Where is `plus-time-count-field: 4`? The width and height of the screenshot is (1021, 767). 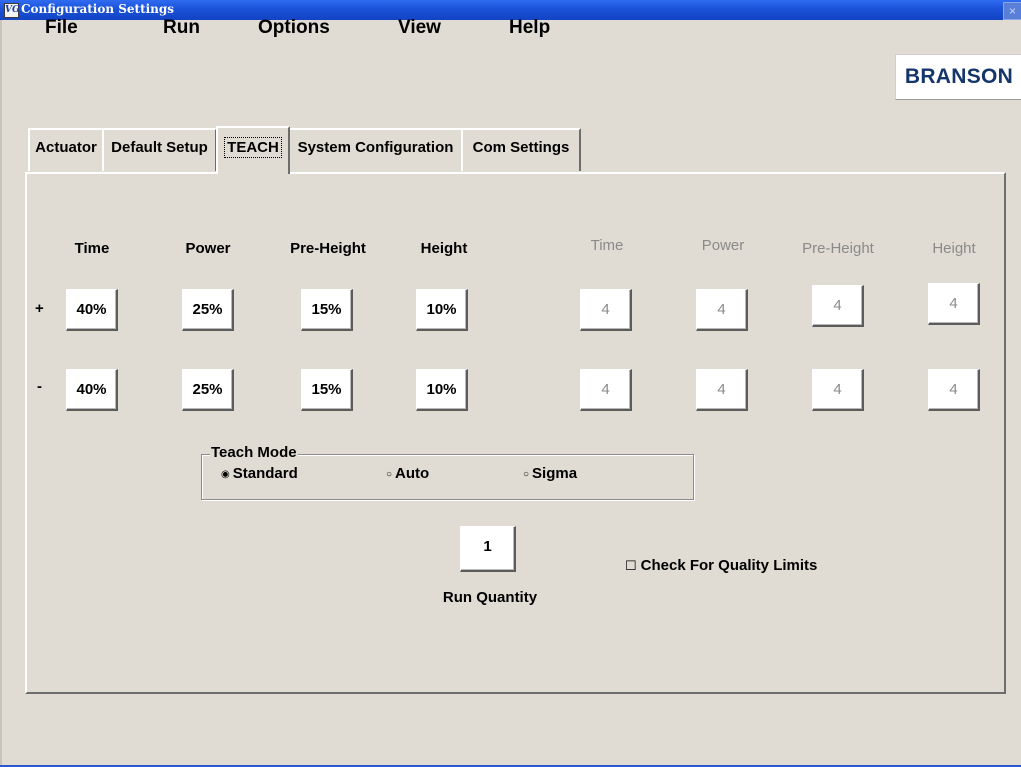
plus-time-count-field: 4 is located at coordinates (606, 310).